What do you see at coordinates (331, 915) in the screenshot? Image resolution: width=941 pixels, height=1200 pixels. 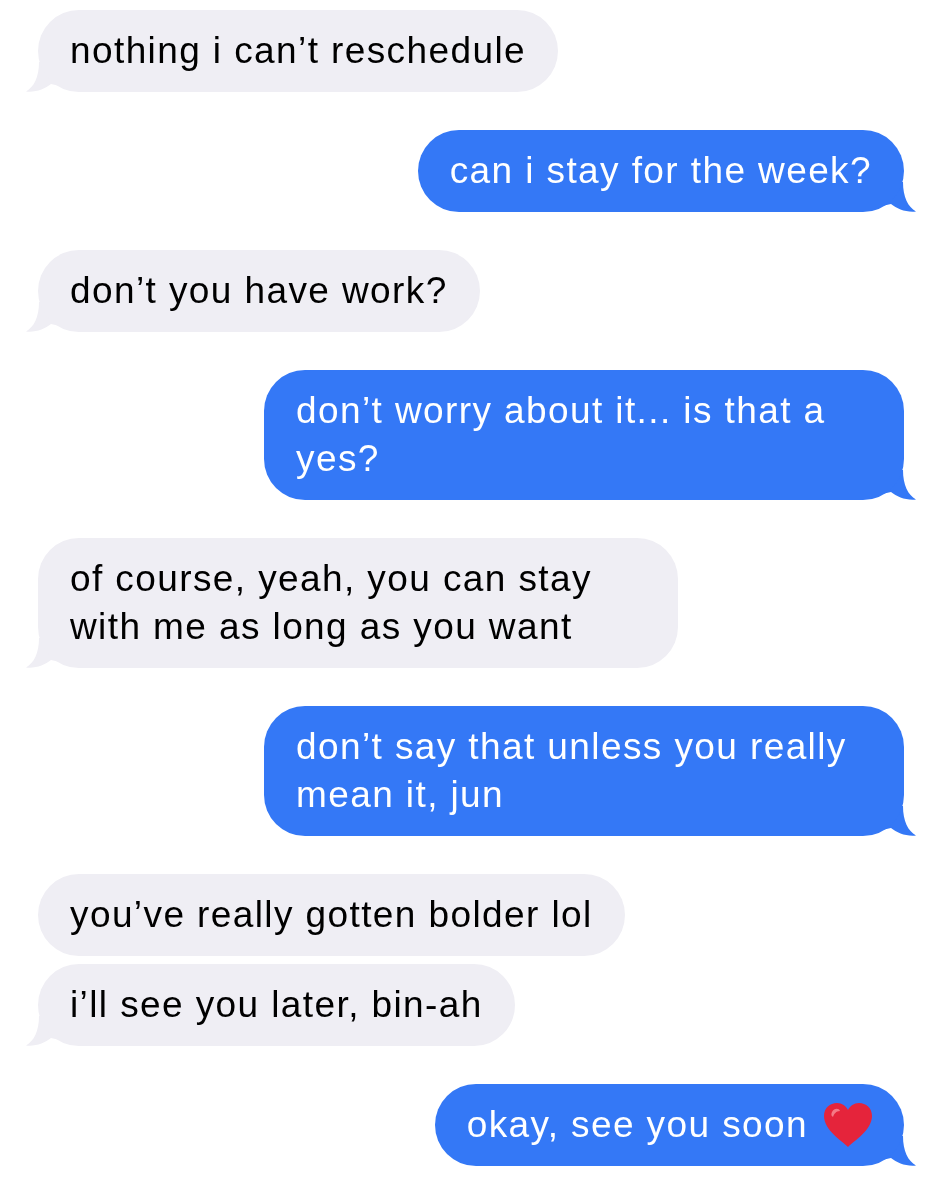 I see `message-text: you’ve really gotten bolder lol` at bounding box center [331, 915].